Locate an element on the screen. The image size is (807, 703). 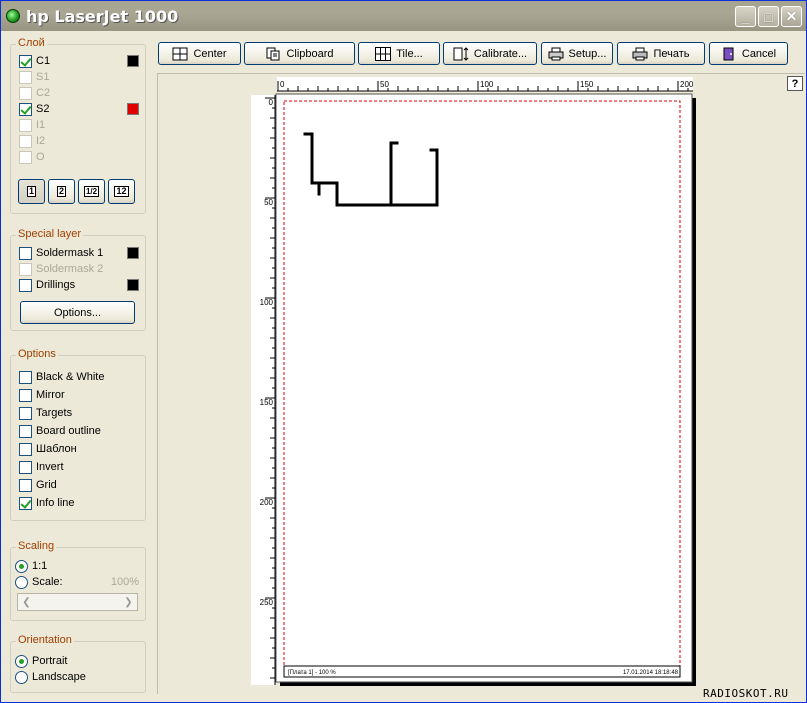
portrait-radio is located at coordinates (21, 661).